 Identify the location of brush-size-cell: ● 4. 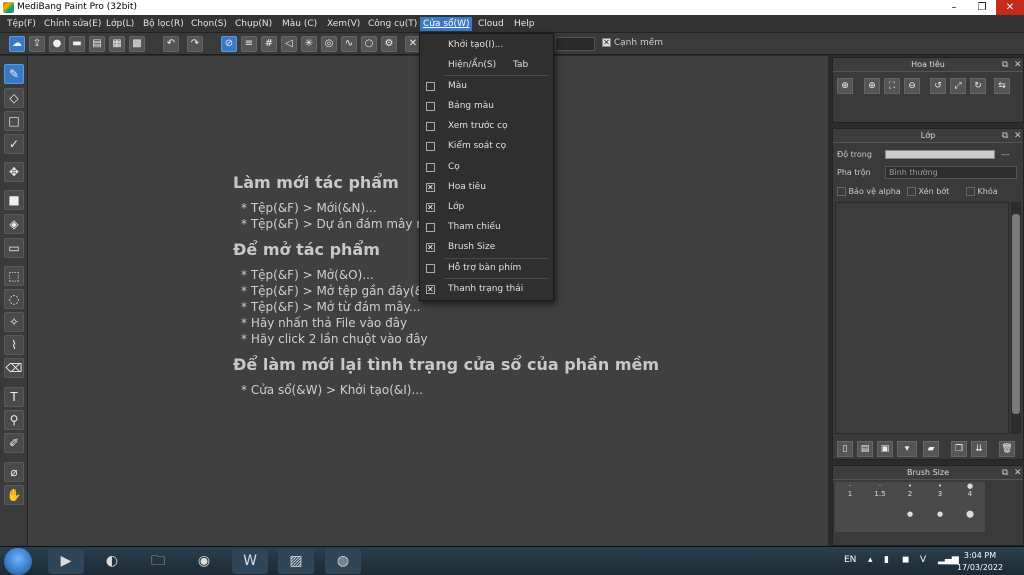
(970, 494).